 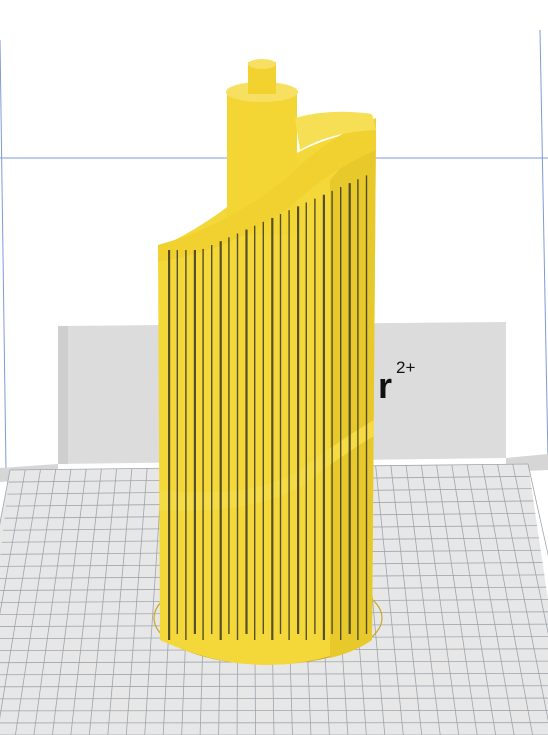 I want to click on build-volume-left-edge, so click(x=3, y=255).